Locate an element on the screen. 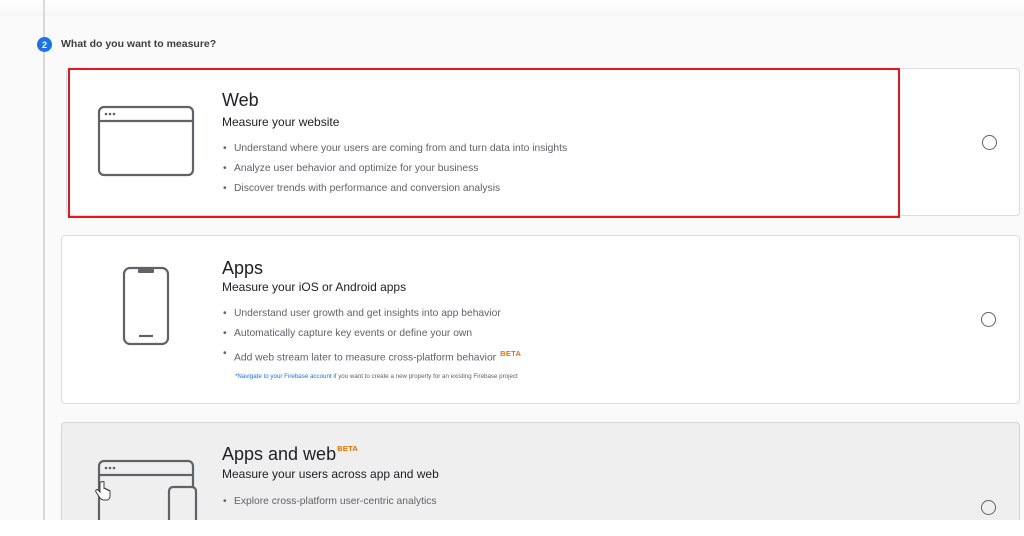 Image resolution: width=1024 pixels, height=536 pixels. radio-apps is located at coordinates (988, 319).